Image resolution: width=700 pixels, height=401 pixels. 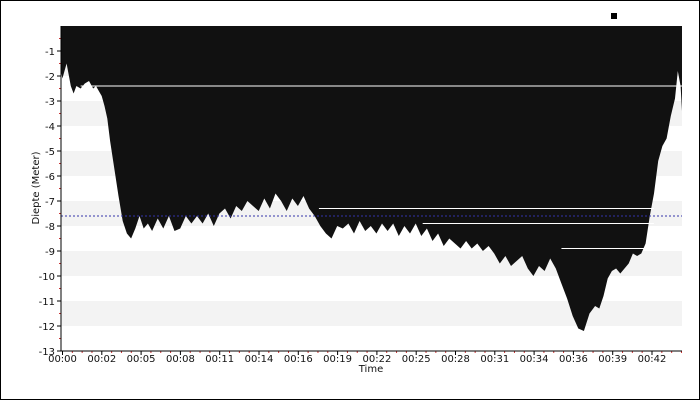 What do you see at coordinates (50, 127) in the screenshot?
I see `y-tick-label: -4` at bounding box center [50, 127].